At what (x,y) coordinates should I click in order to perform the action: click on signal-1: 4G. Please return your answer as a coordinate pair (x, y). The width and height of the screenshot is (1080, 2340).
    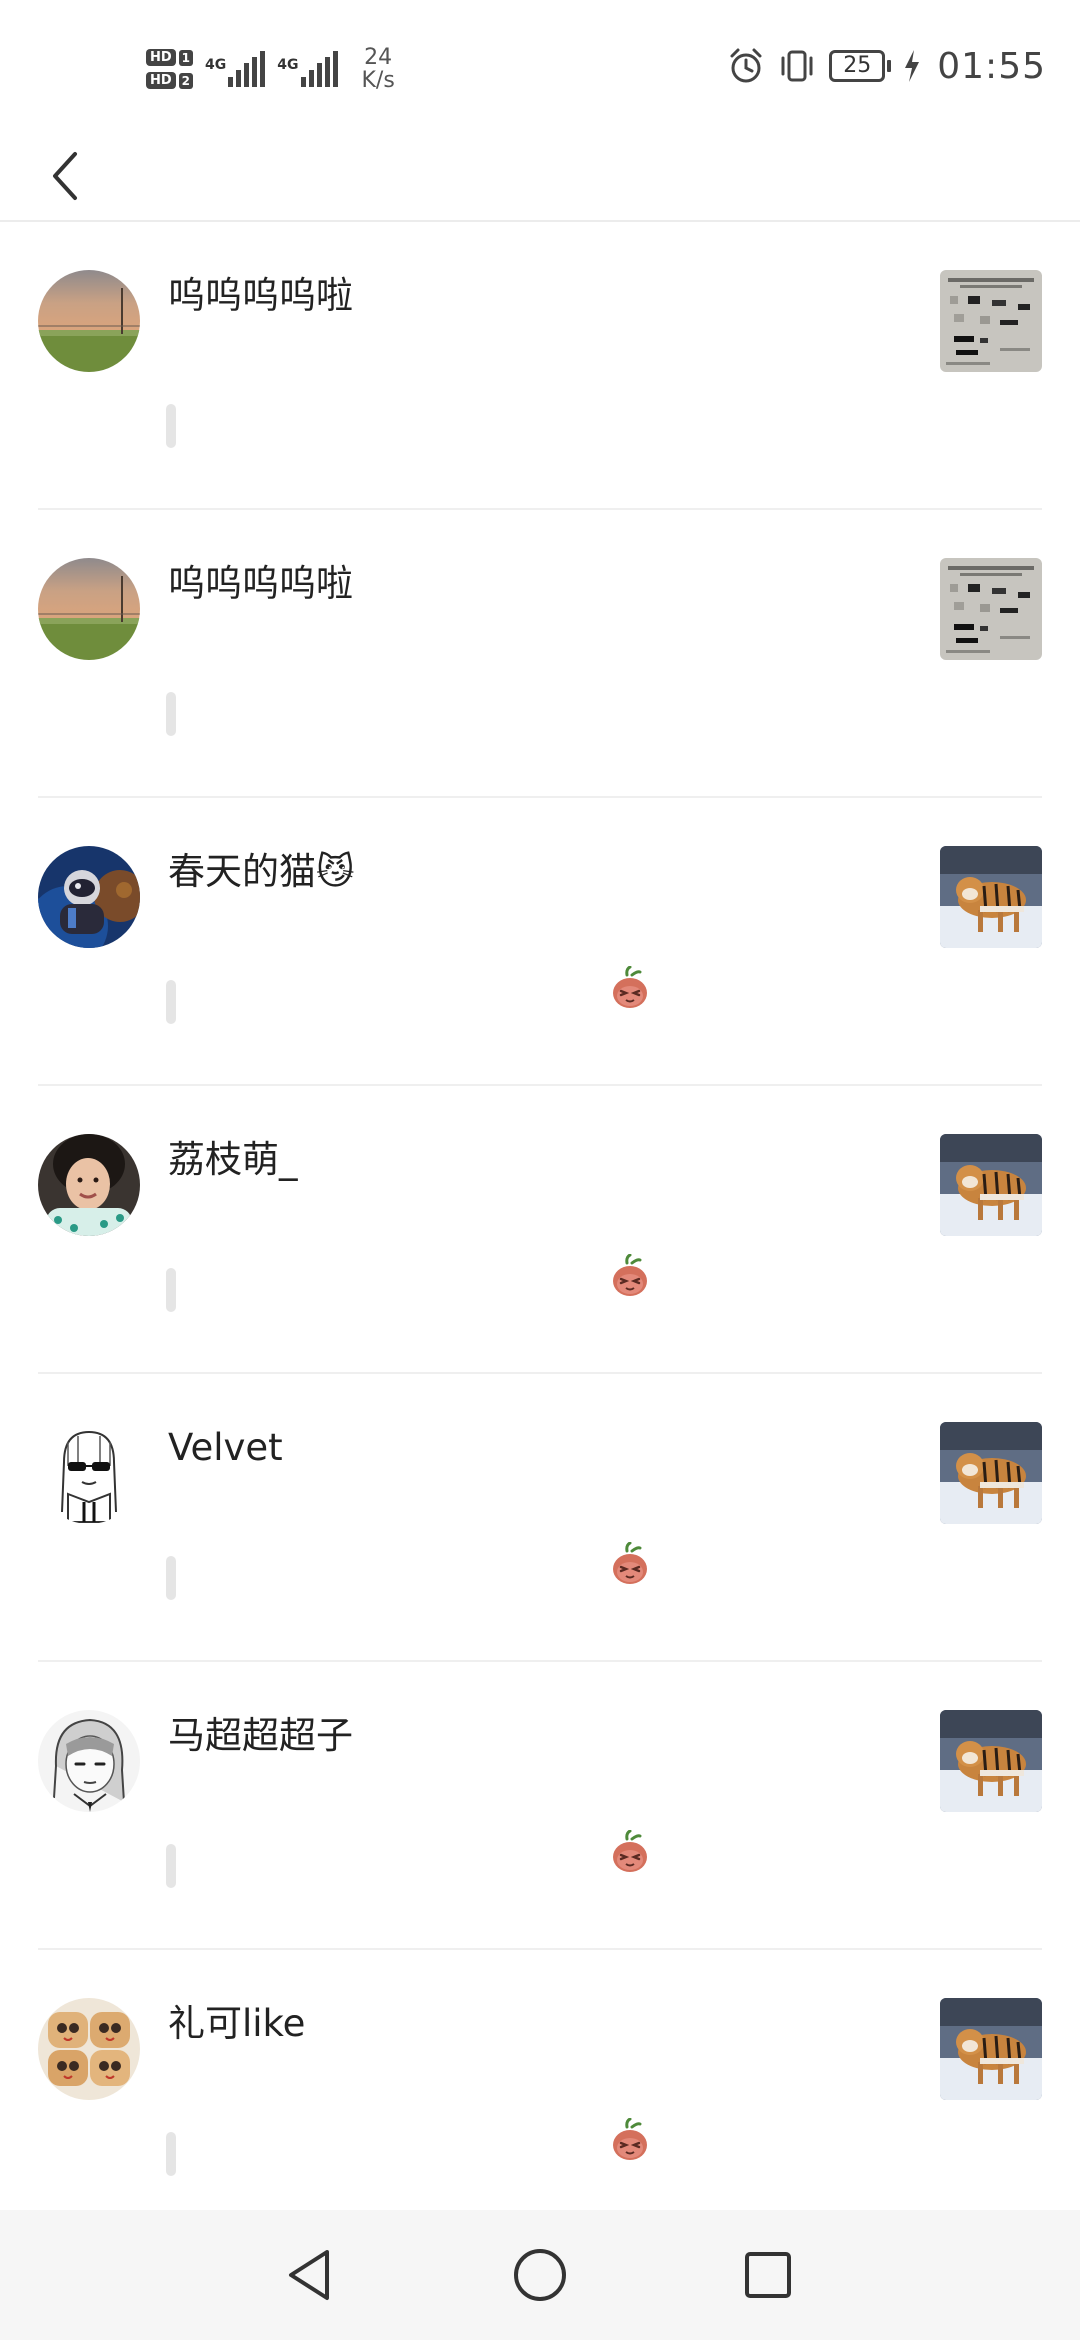
    Looking at the image, I should click on (235, 69).